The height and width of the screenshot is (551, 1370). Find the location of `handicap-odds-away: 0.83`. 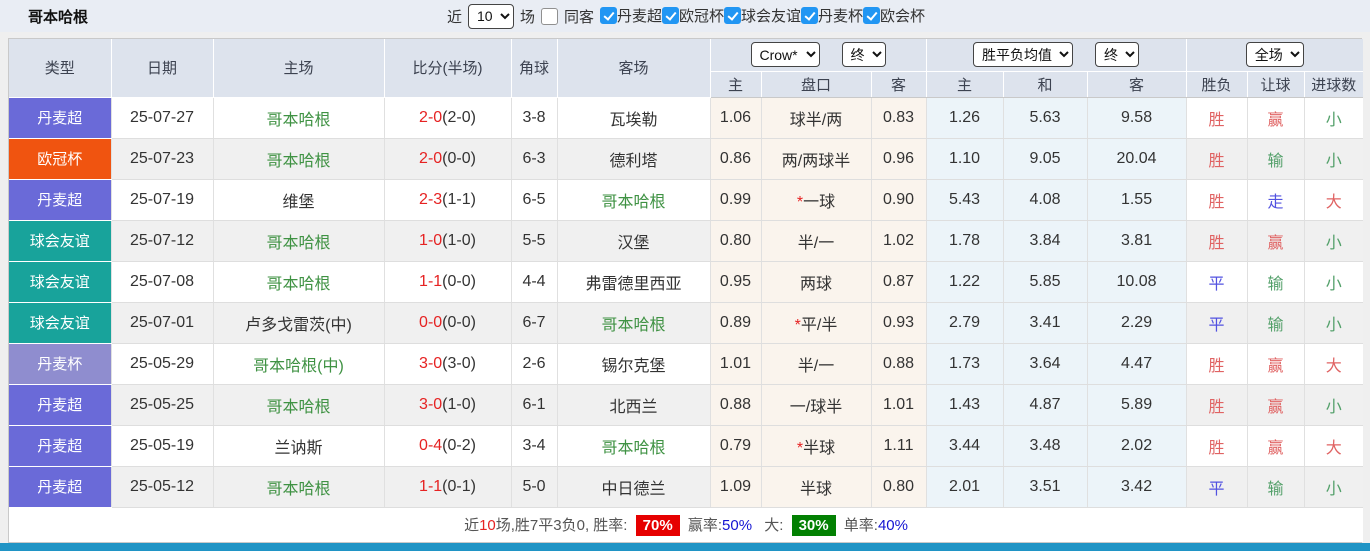

handicap-odds-away: 0.83 is located at coordinates (899, 118).